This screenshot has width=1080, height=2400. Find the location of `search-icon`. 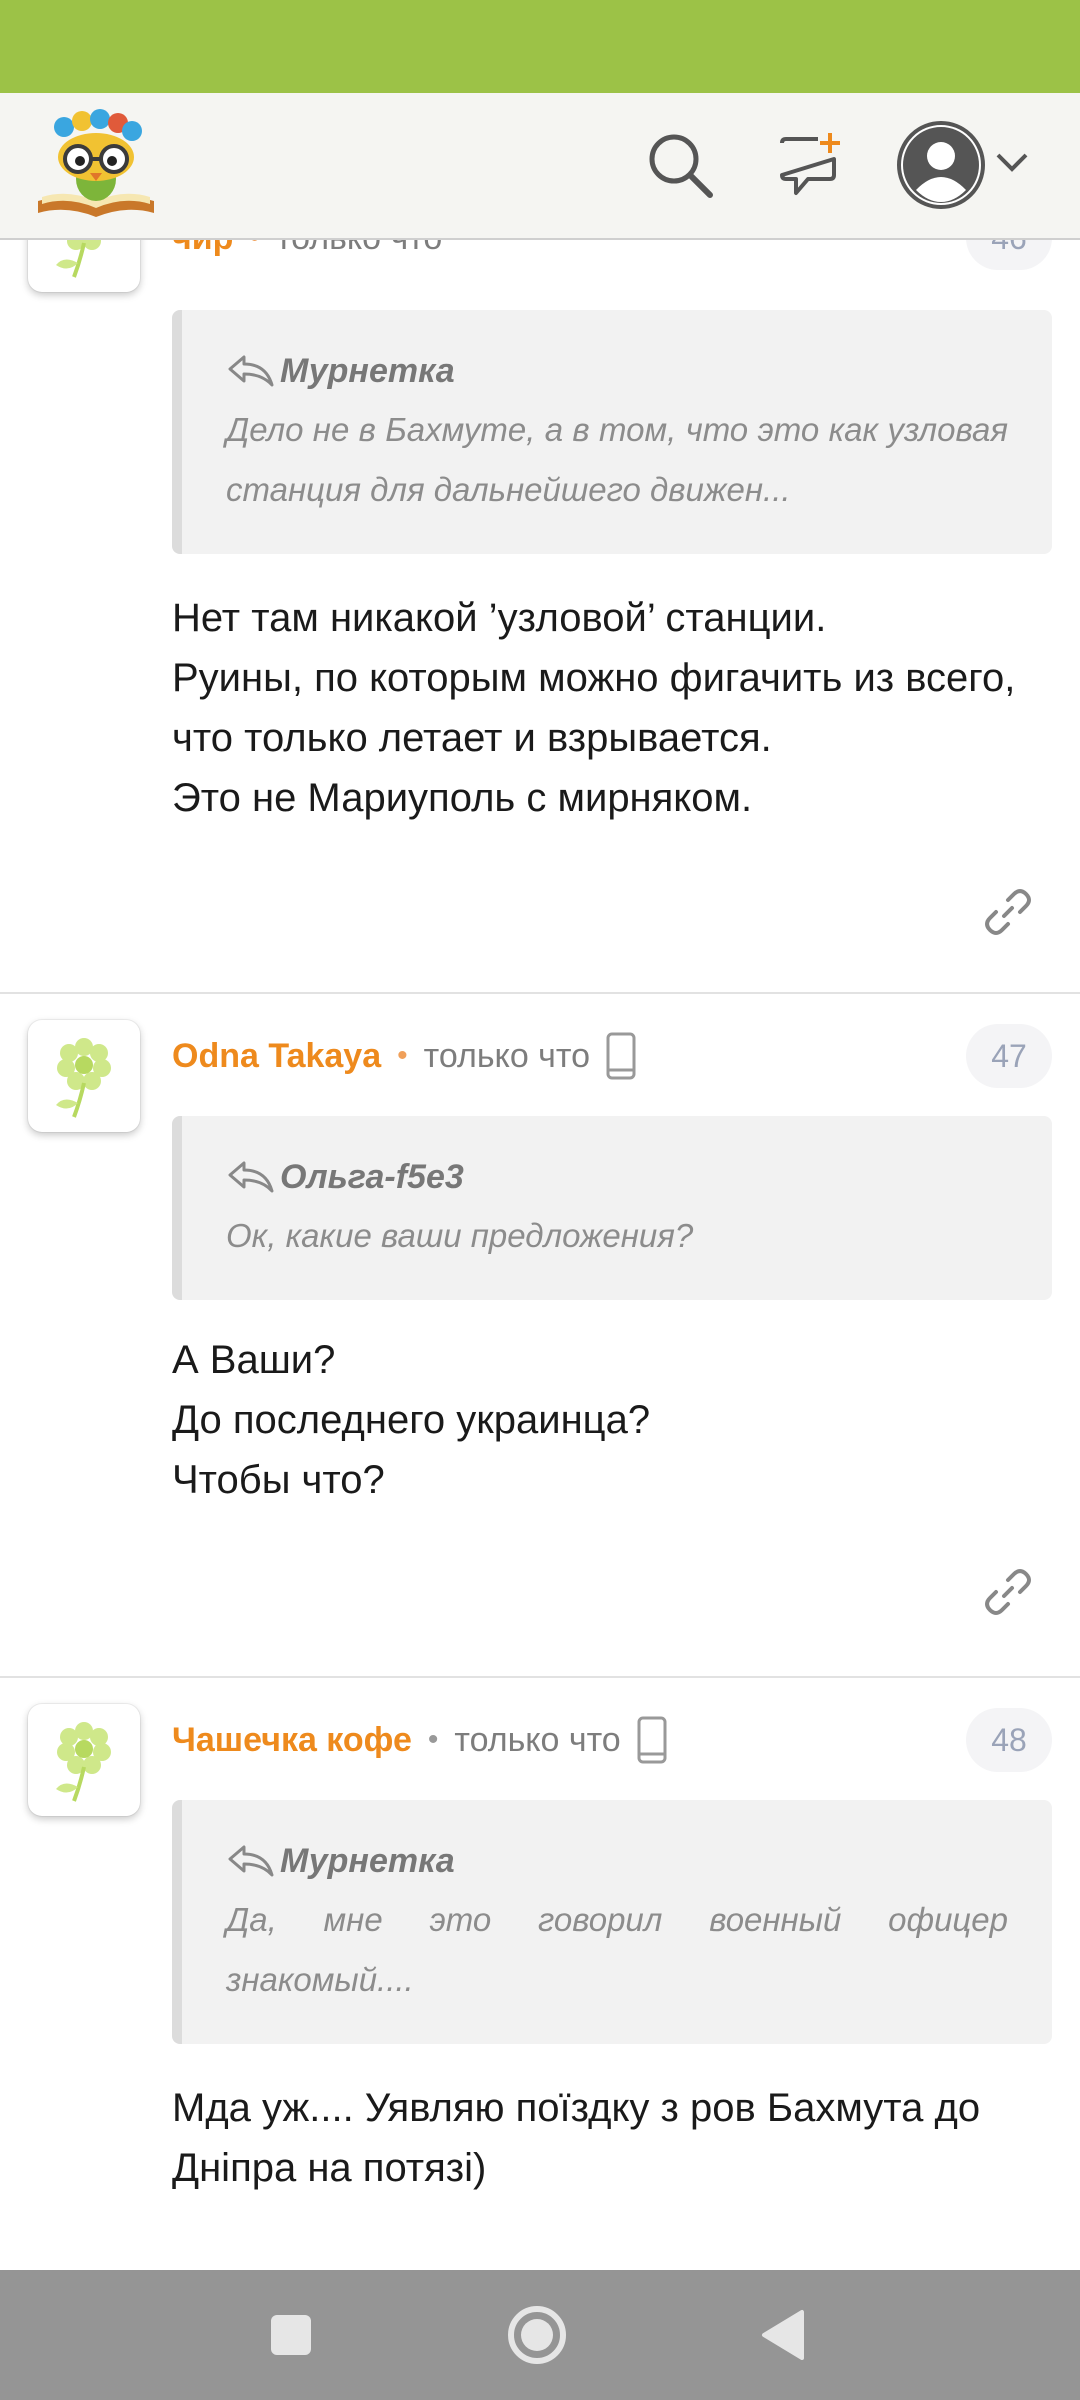

search-icon is located at coordinates (681, 166).